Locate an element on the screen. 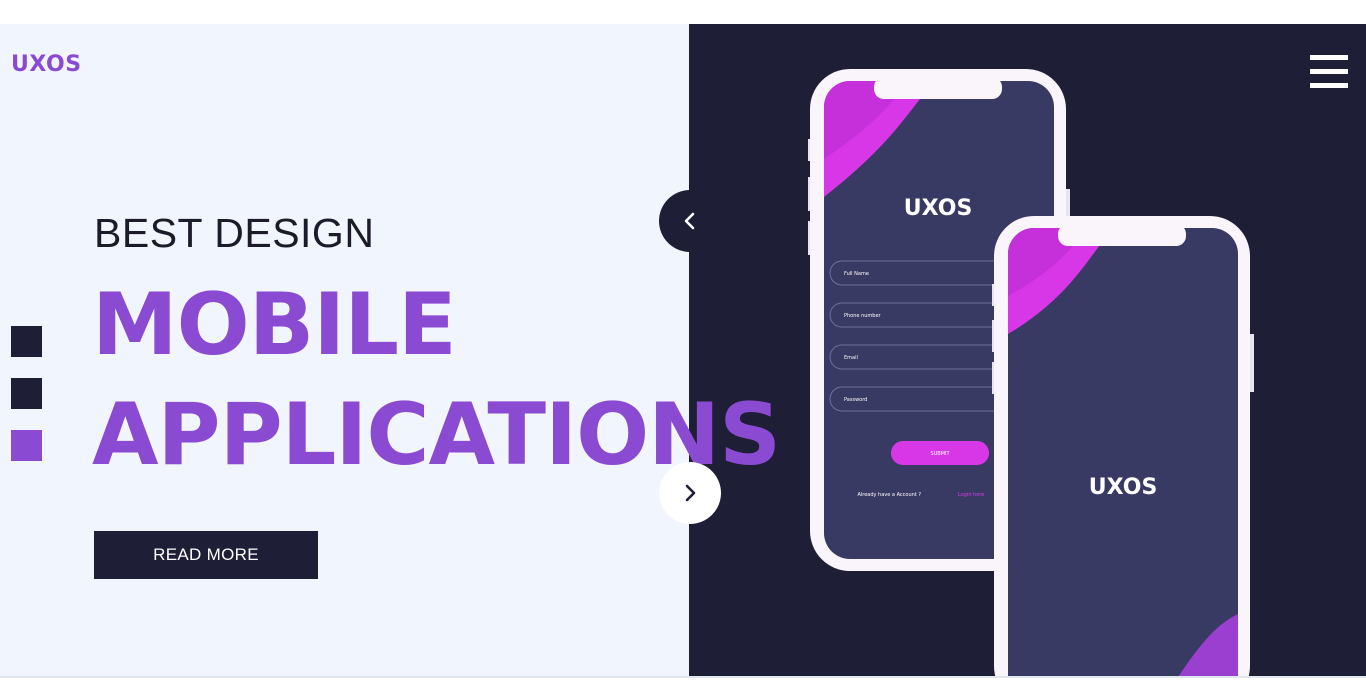  phone-form-logo: UXOS is located at coordinates (938, 208).